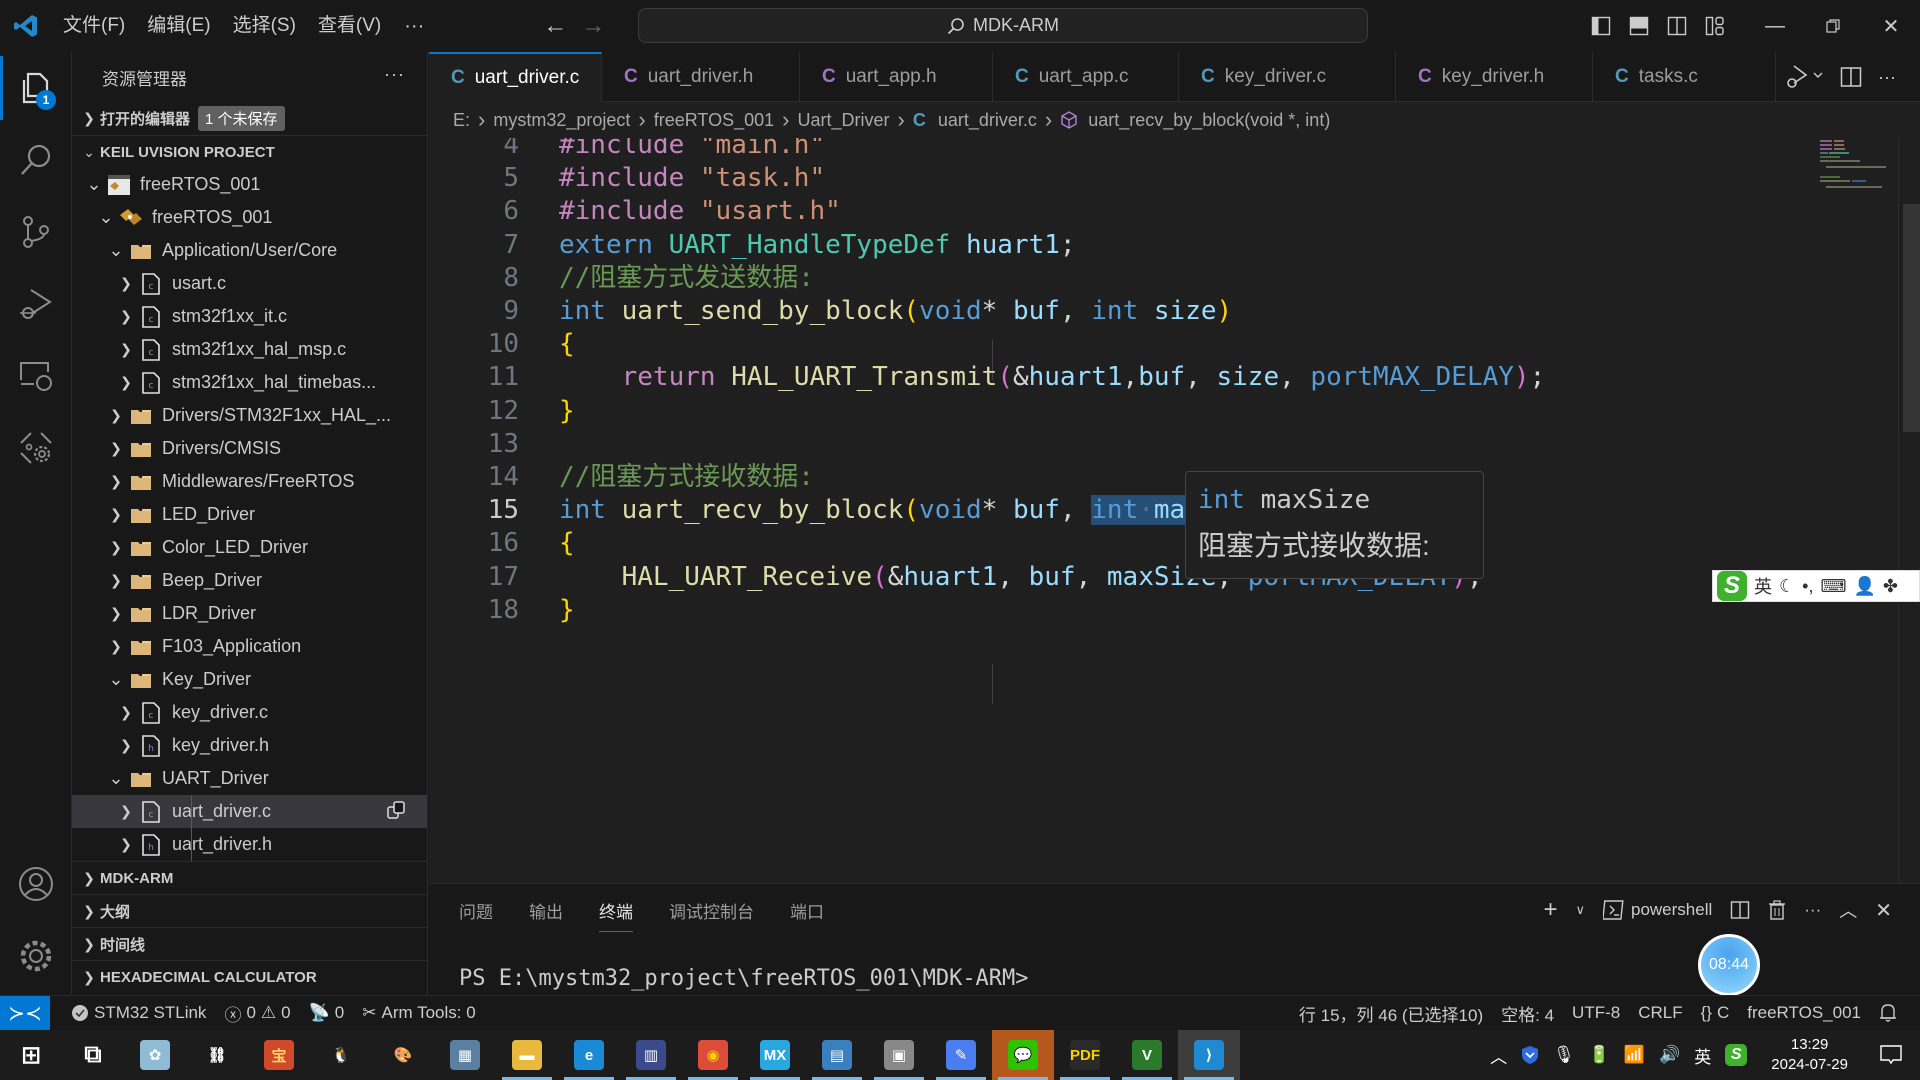 The height and width of the screenshot is (1080, 1920). What do you see at coordinates (249, 250) in the screenshot?
I see `tree-folder: ⌄ Application/User/Core` at bounding box center [249, 250].